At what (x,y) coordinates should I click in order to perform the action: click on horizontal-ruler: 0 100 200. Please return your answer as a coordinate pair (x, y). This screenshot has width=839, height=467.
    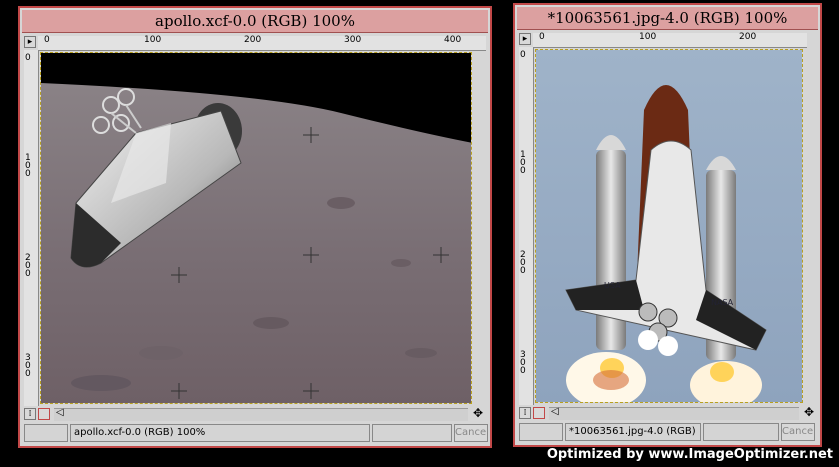
    Looking at the image, I should click on (670, 40).